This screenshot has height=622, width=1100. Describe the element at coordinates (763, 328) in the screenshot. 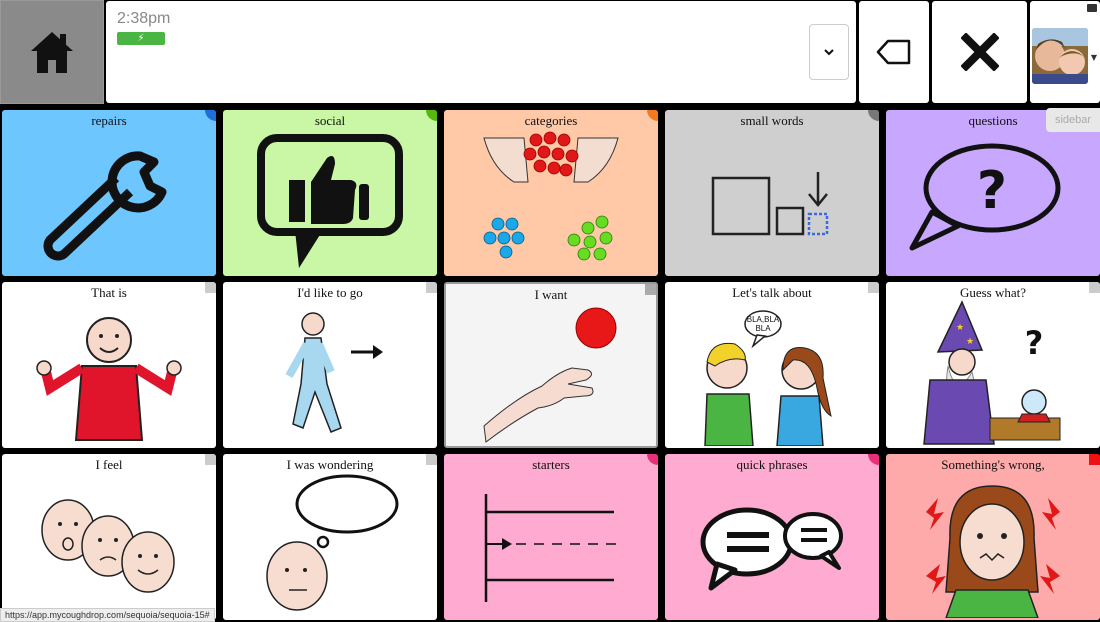

I see `speech-text-line-2: BLA` at that location.